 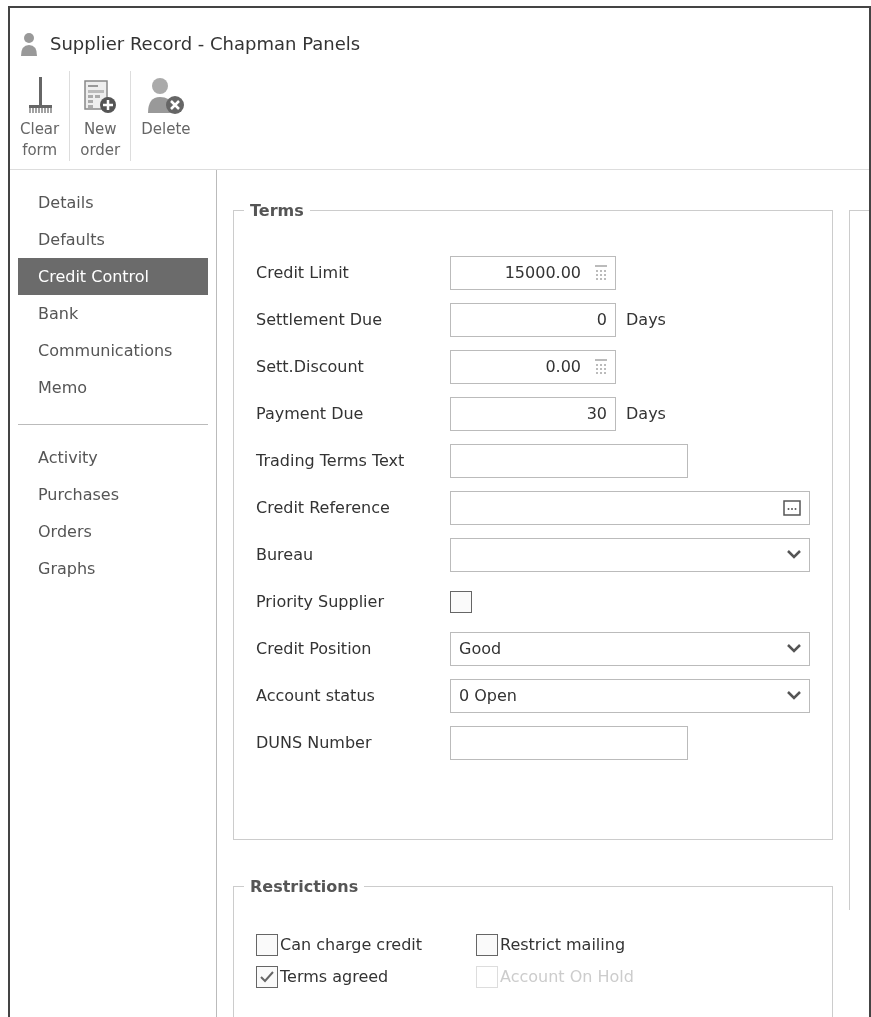 What do you see at coordinates (205, 44) in the screenshot?
I see `window-title: Supplier Record - Chapman Panels` at bounding box center [205, 44].